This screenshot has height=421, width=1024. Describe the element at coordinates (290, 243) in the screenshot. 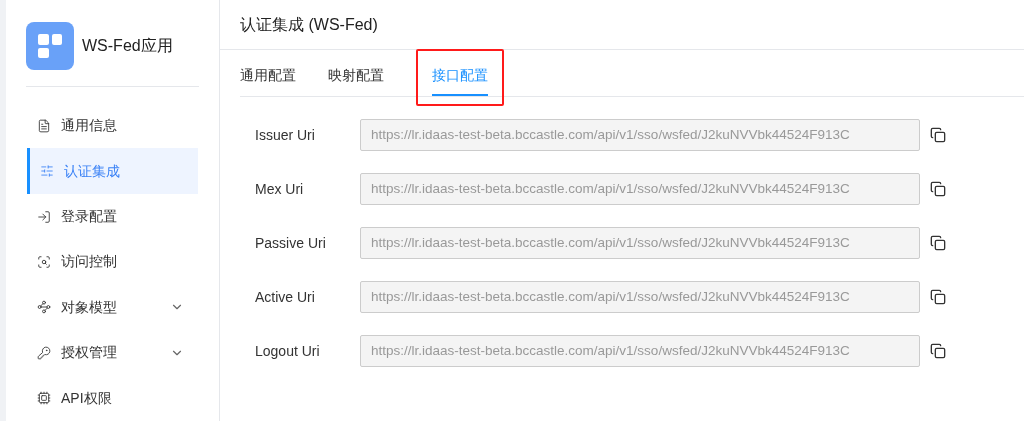

I see `field-label: Passive Uri` at that location.